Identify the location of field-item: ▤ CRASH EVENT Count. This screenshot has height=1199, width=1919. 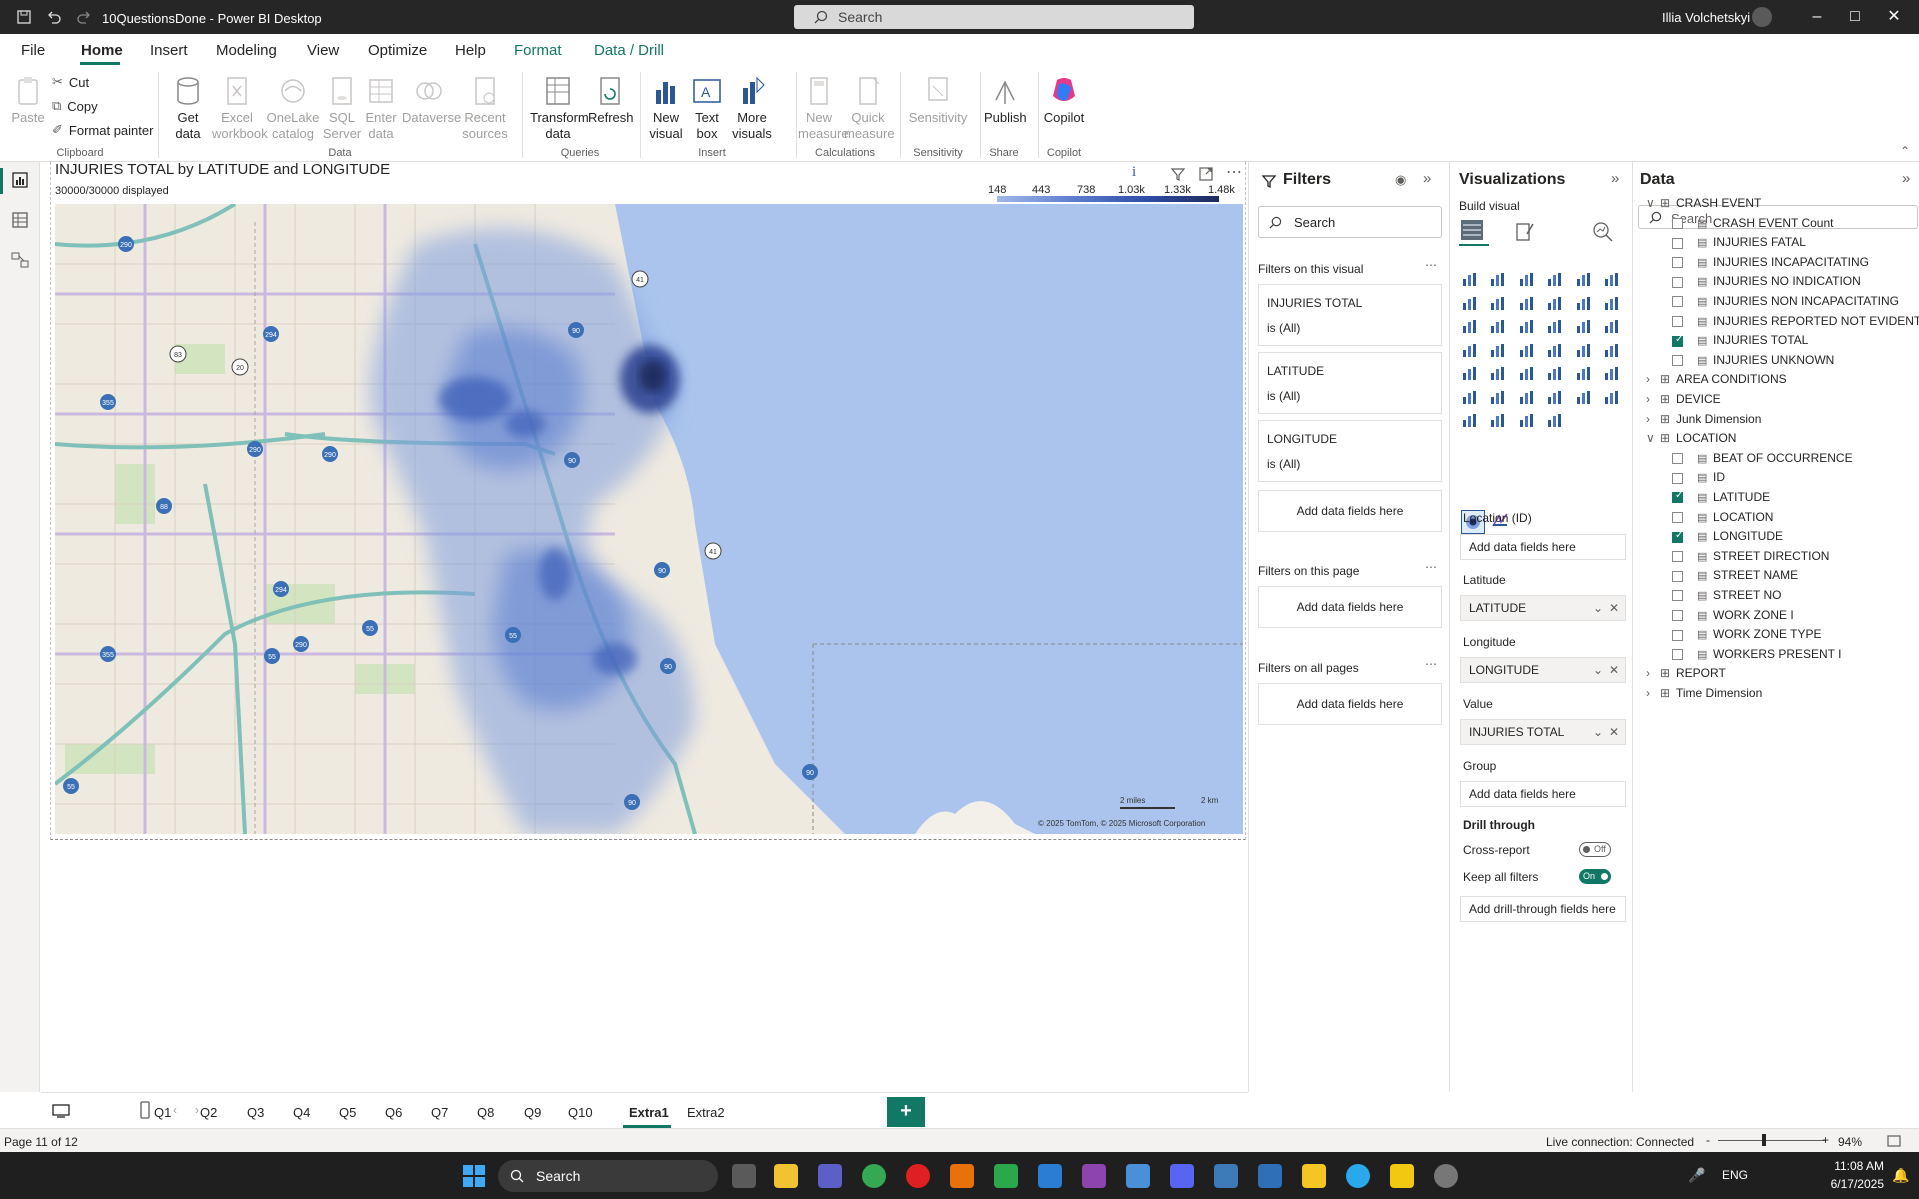
(1753, 223).